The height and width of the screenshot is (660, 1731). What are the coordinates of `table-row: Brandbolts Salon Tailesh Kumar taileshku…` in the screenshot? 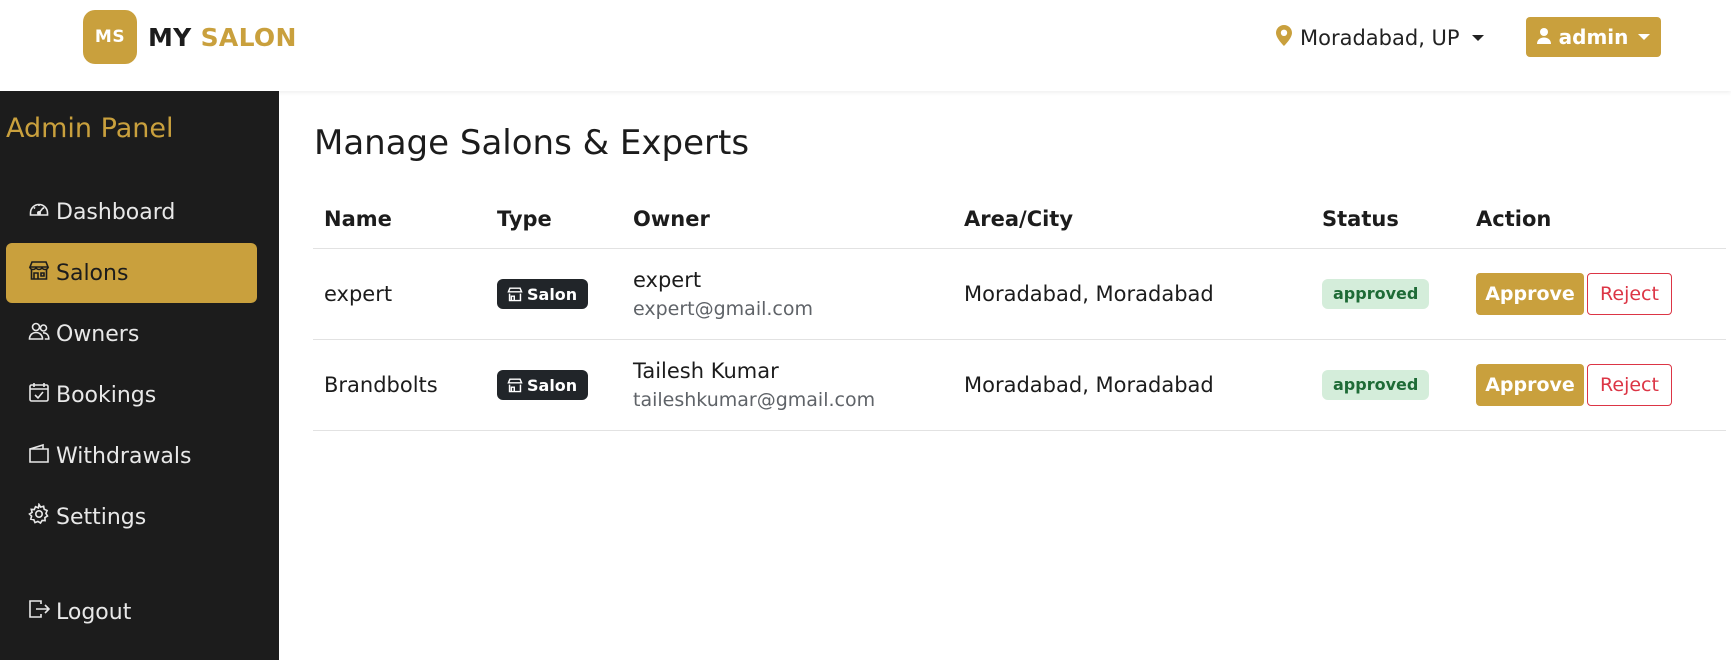 It's located at (1019, 385).